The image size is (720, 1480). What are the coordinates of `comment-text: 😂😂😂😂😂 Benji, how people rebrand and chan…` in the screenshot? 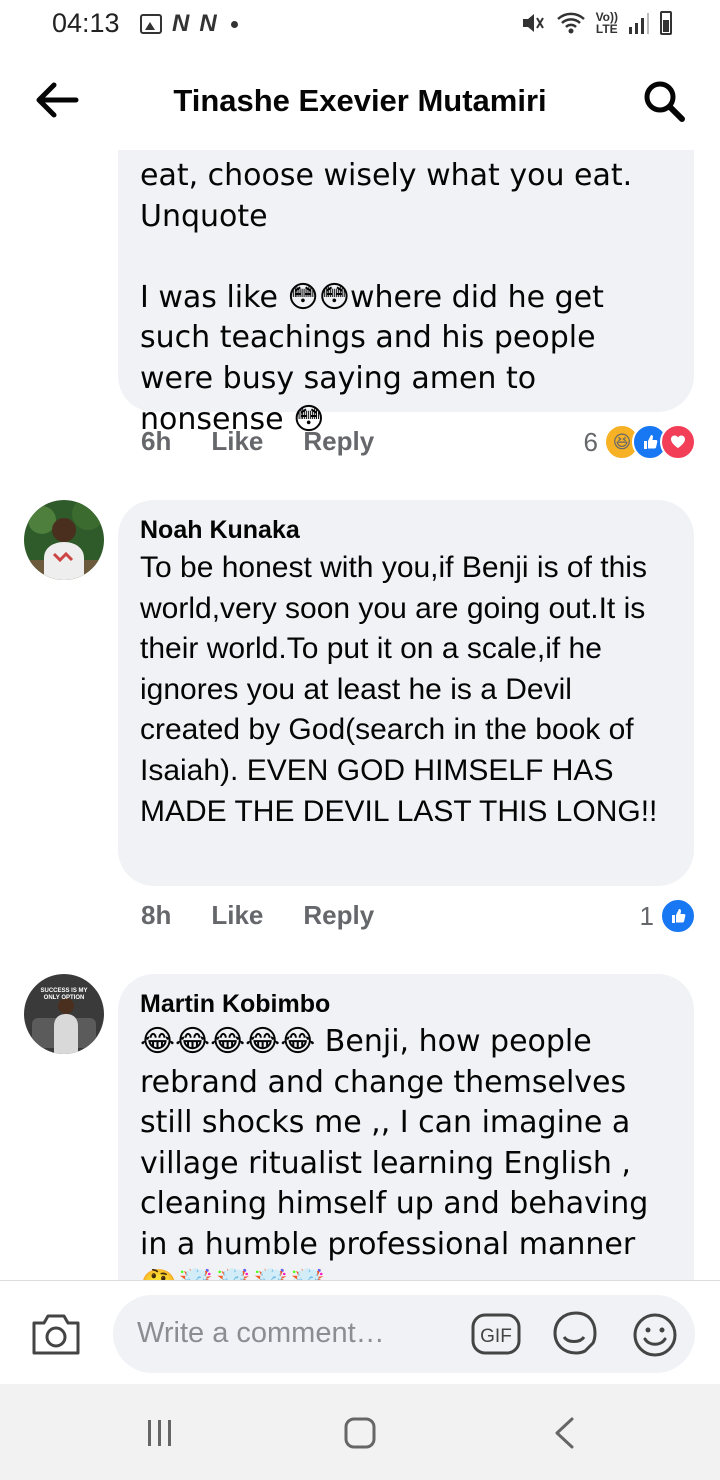 It's located at (394, 1152).